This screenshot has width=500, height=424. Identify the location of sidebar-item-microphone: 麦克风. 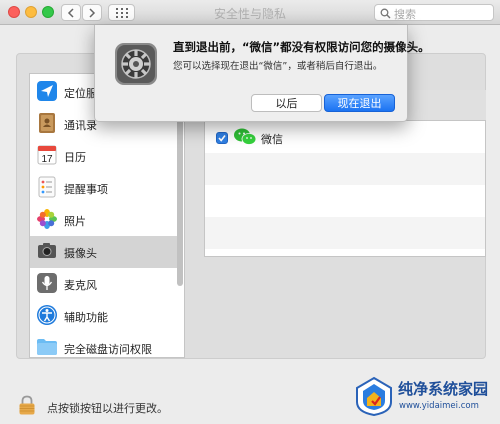
(103, 284).